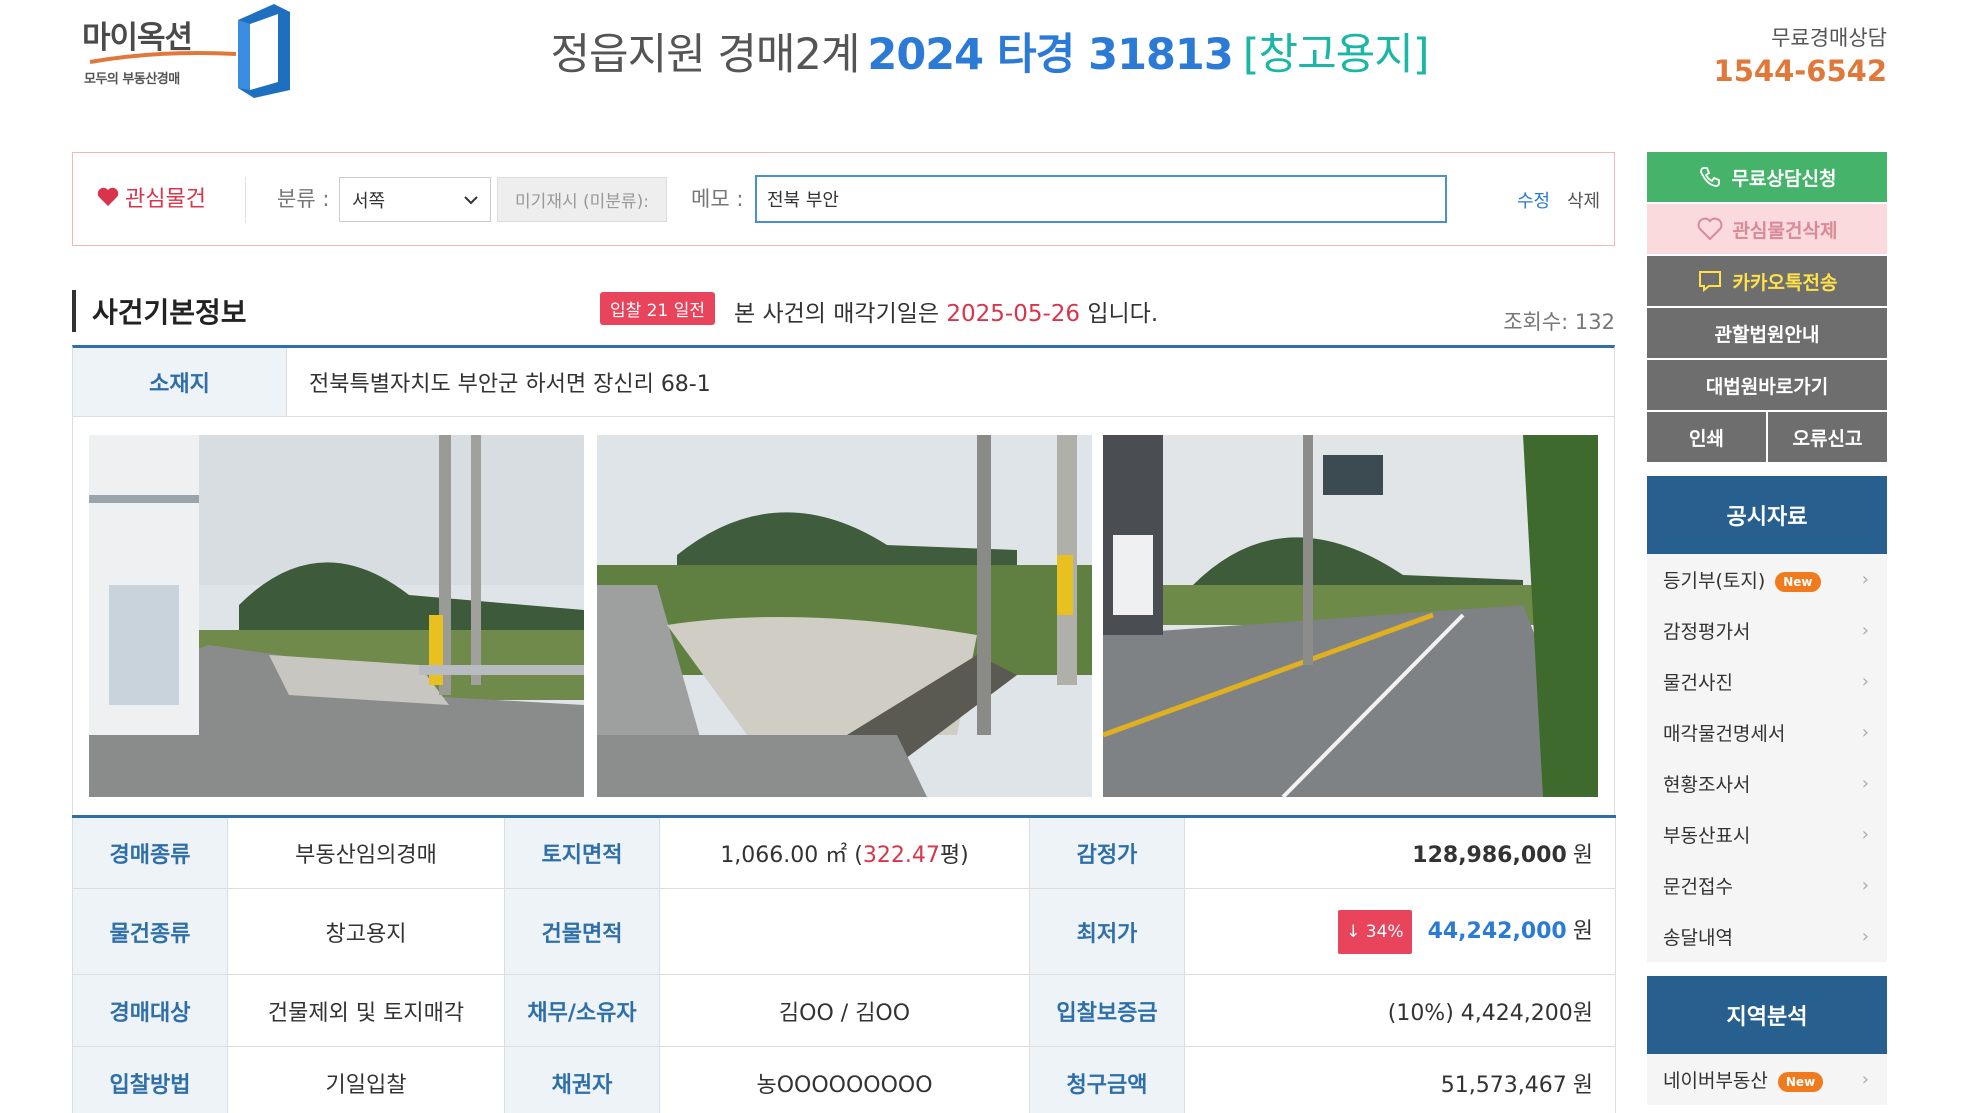  Describe the element at coordinates (1107, 1079) in the screenshot. I see `claim-label: 청구금액` at that location.